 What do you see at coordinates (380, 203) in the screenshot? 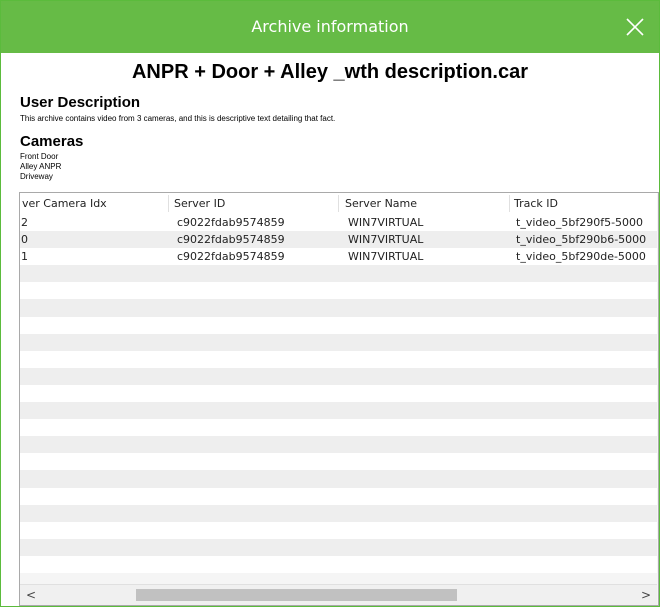
I see `column-header-server-name: Server Name` at bounding box center [380, 203].